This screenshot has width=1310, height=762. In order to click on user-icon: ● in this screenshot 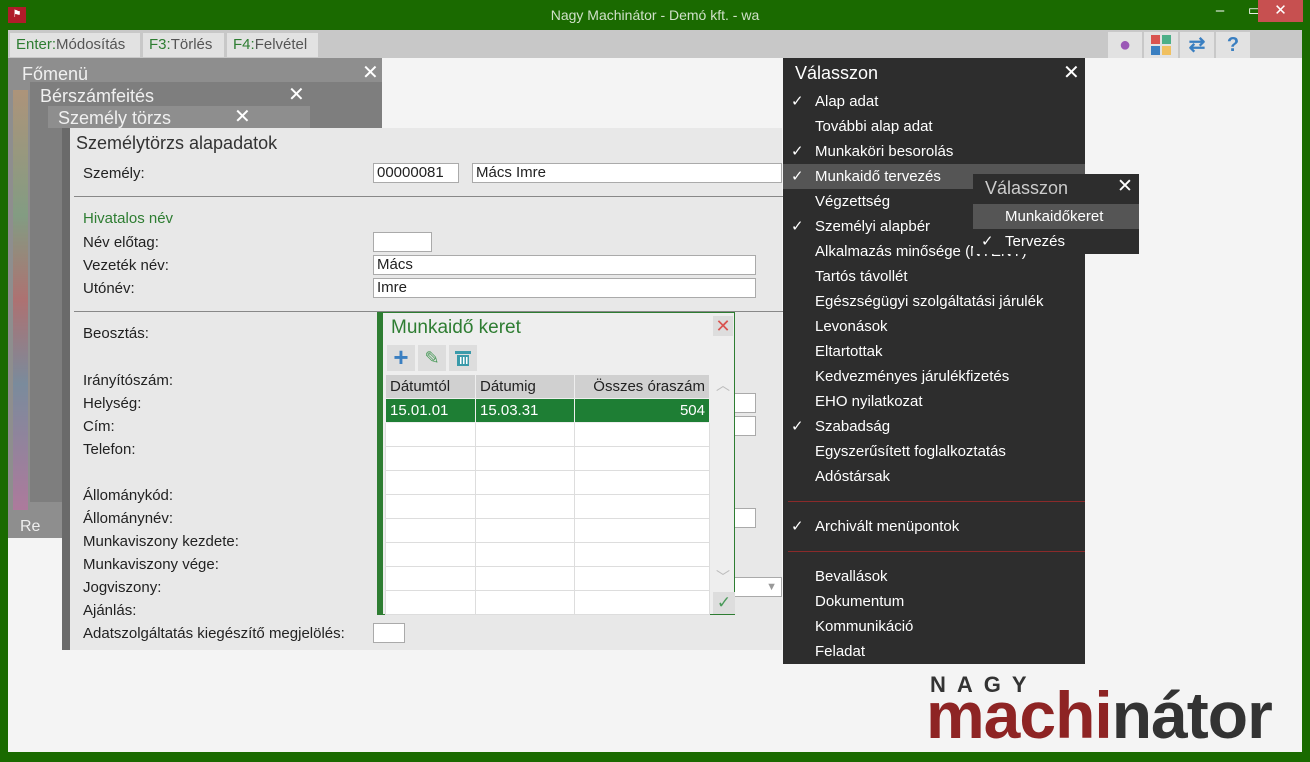, I will do `click(1125, 45)`.